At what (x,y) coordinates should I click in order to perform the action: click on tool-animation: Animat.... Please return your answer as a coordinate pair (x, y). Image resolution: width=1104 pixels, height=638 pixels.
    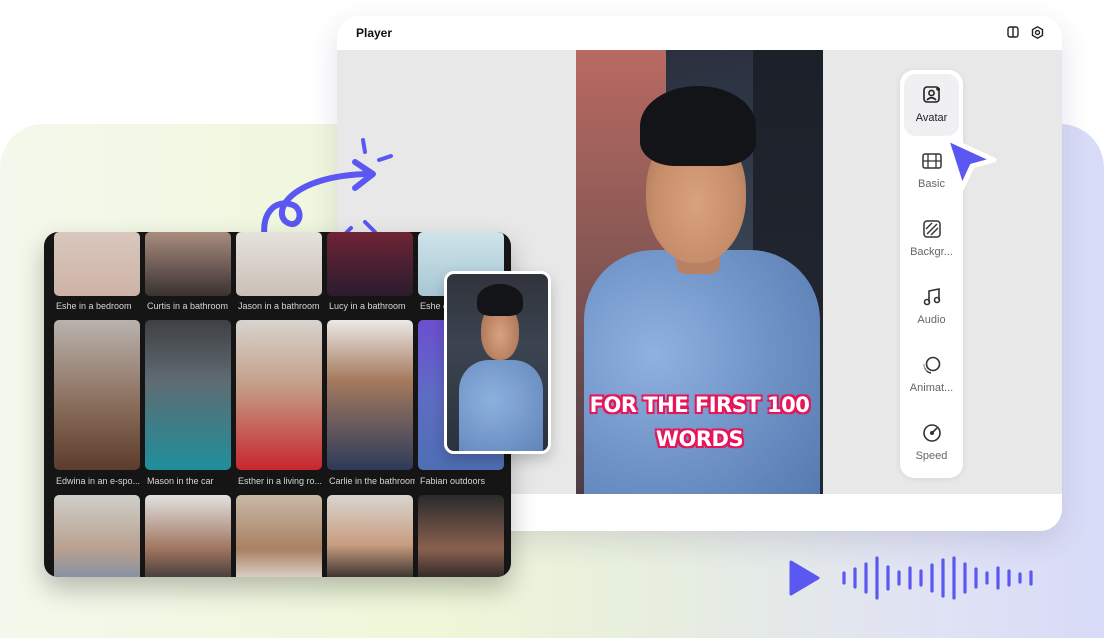
    Looking at the image, I should click on (931, 375).